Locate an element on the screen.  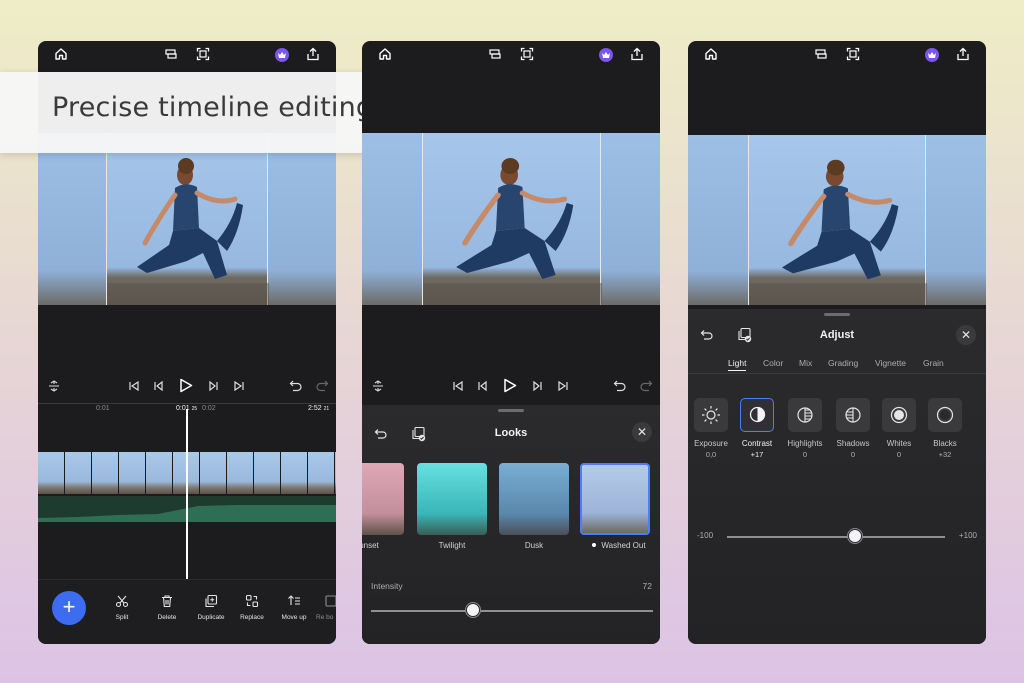
duplicate-button: Duplicate is located at coordinates (211, 607).